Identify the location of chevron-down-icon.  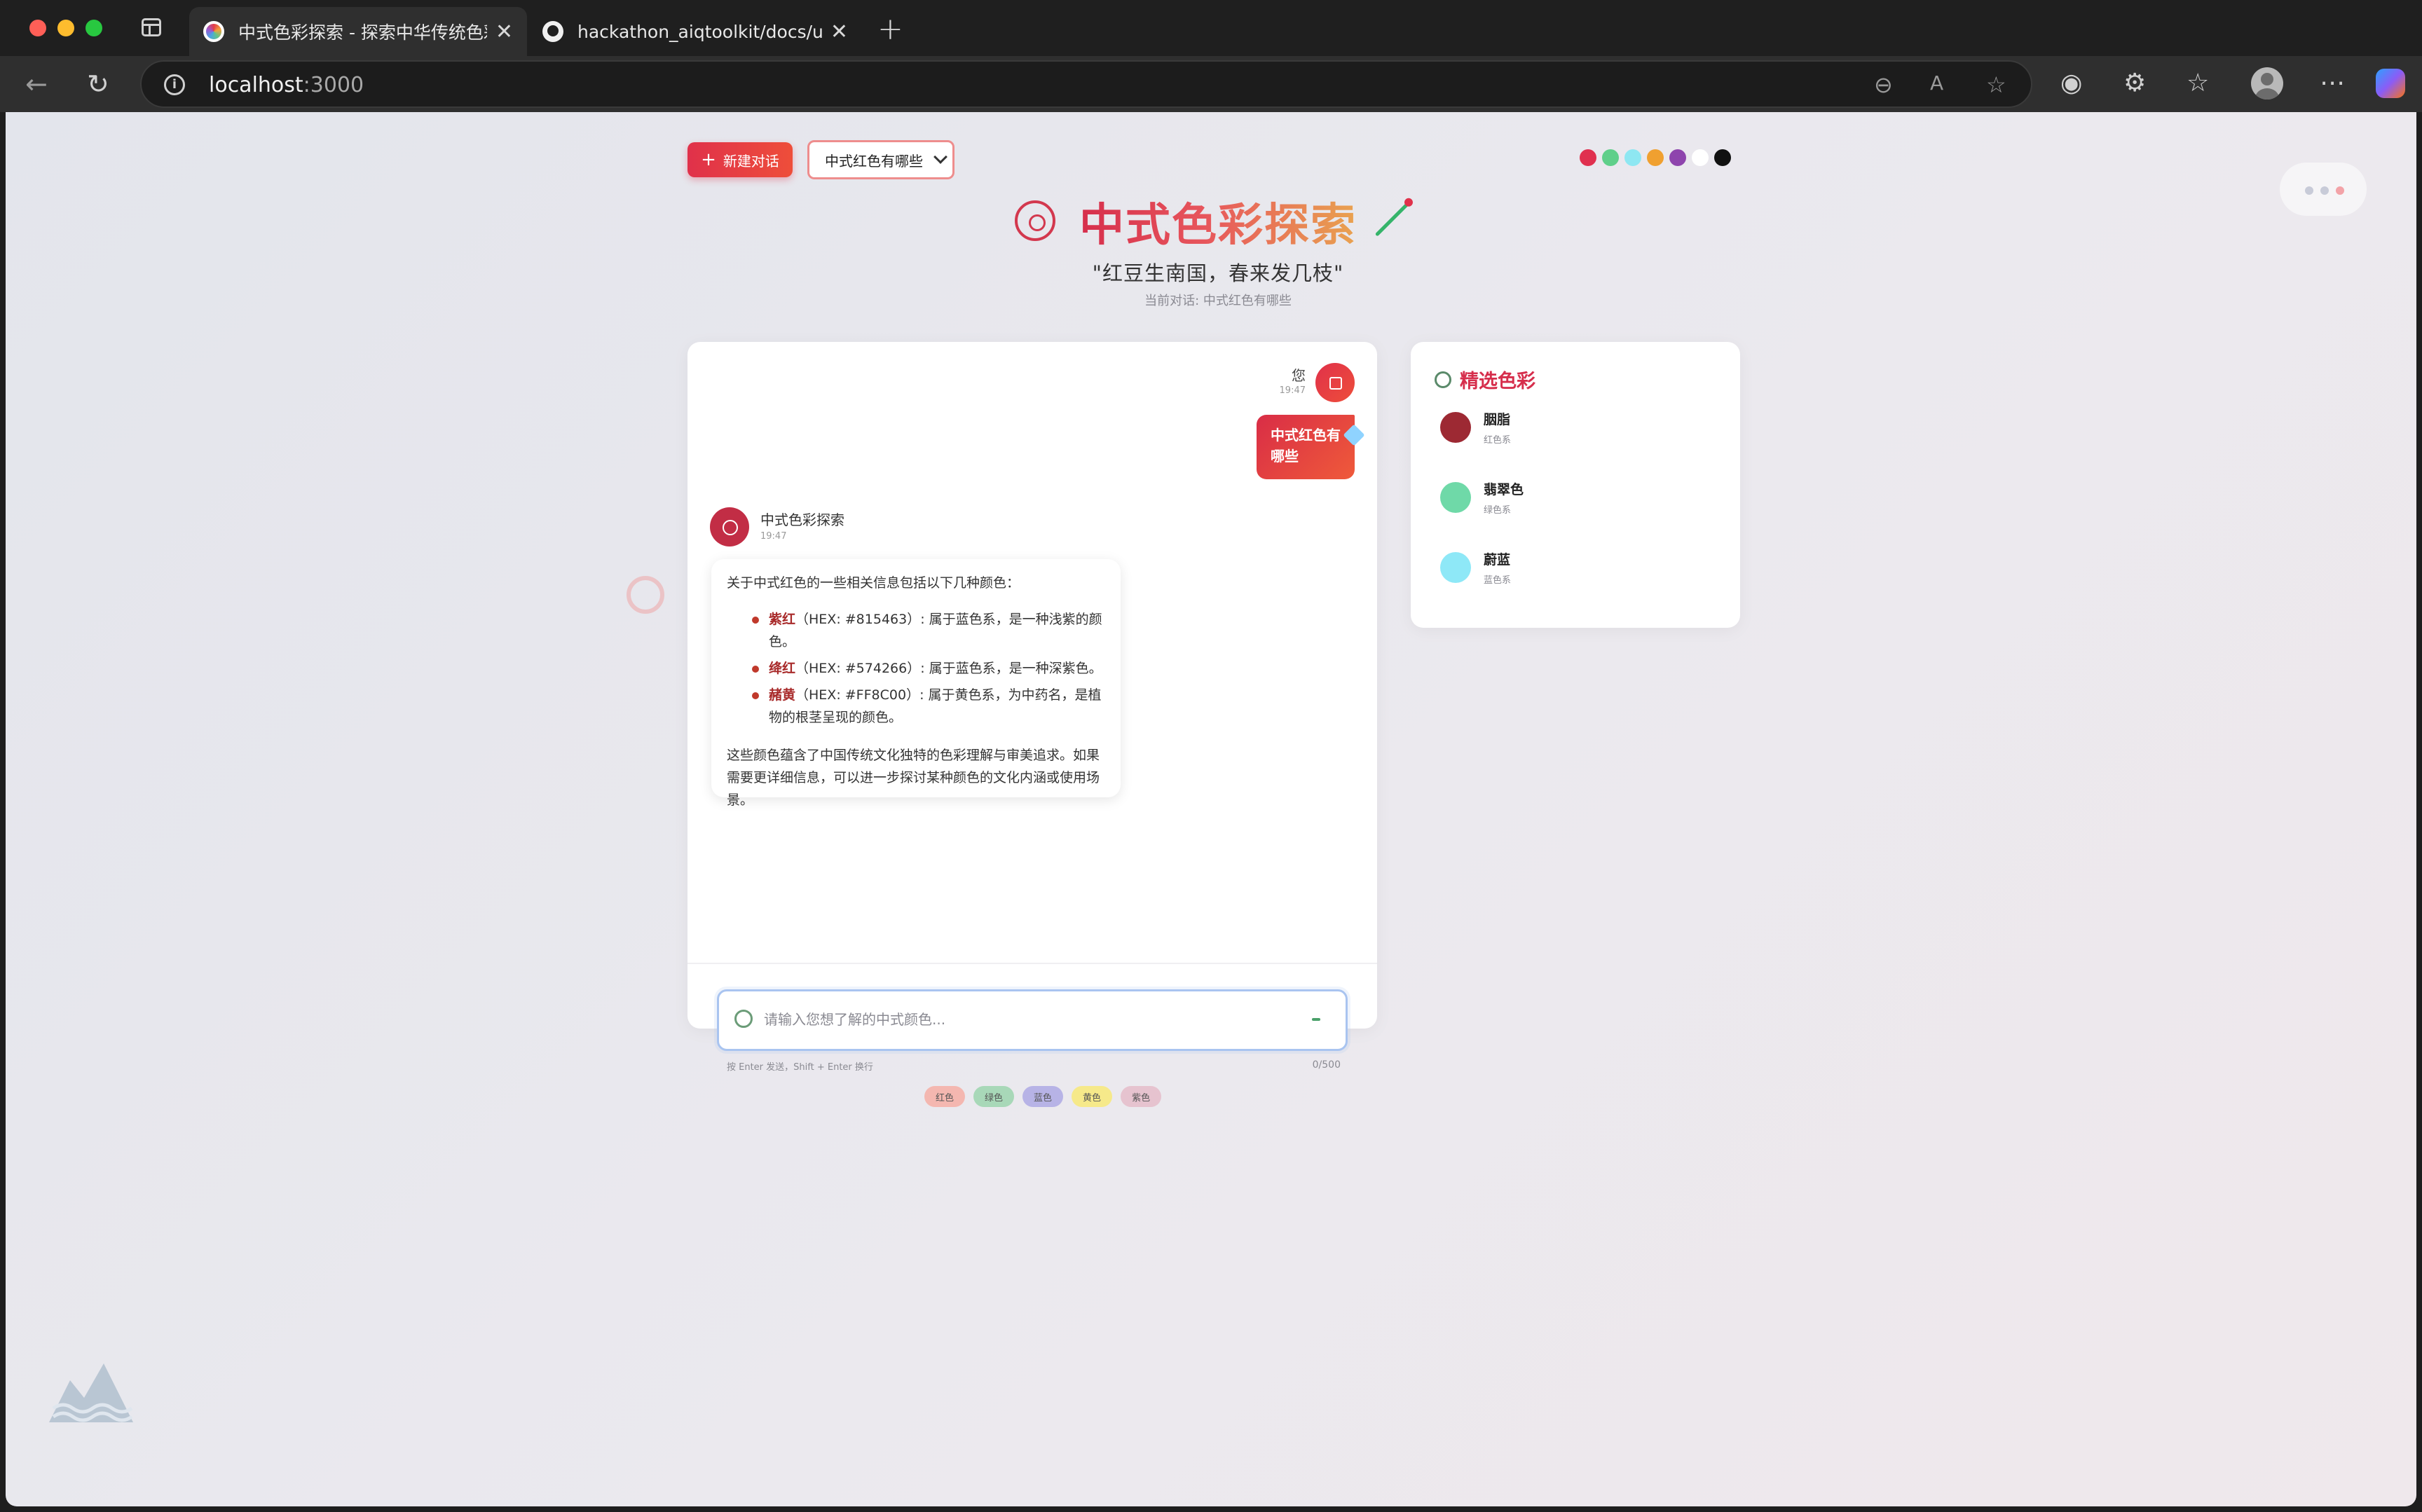
(940, 157).